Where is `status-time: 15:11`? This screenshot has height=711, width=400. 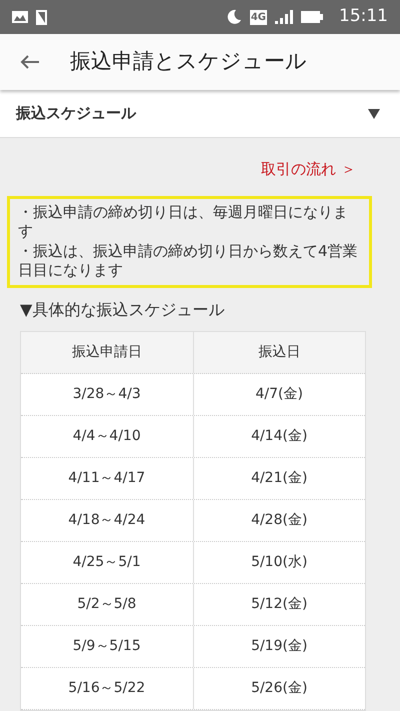 status-time: 15:11 is located at coordinates (363, 16).